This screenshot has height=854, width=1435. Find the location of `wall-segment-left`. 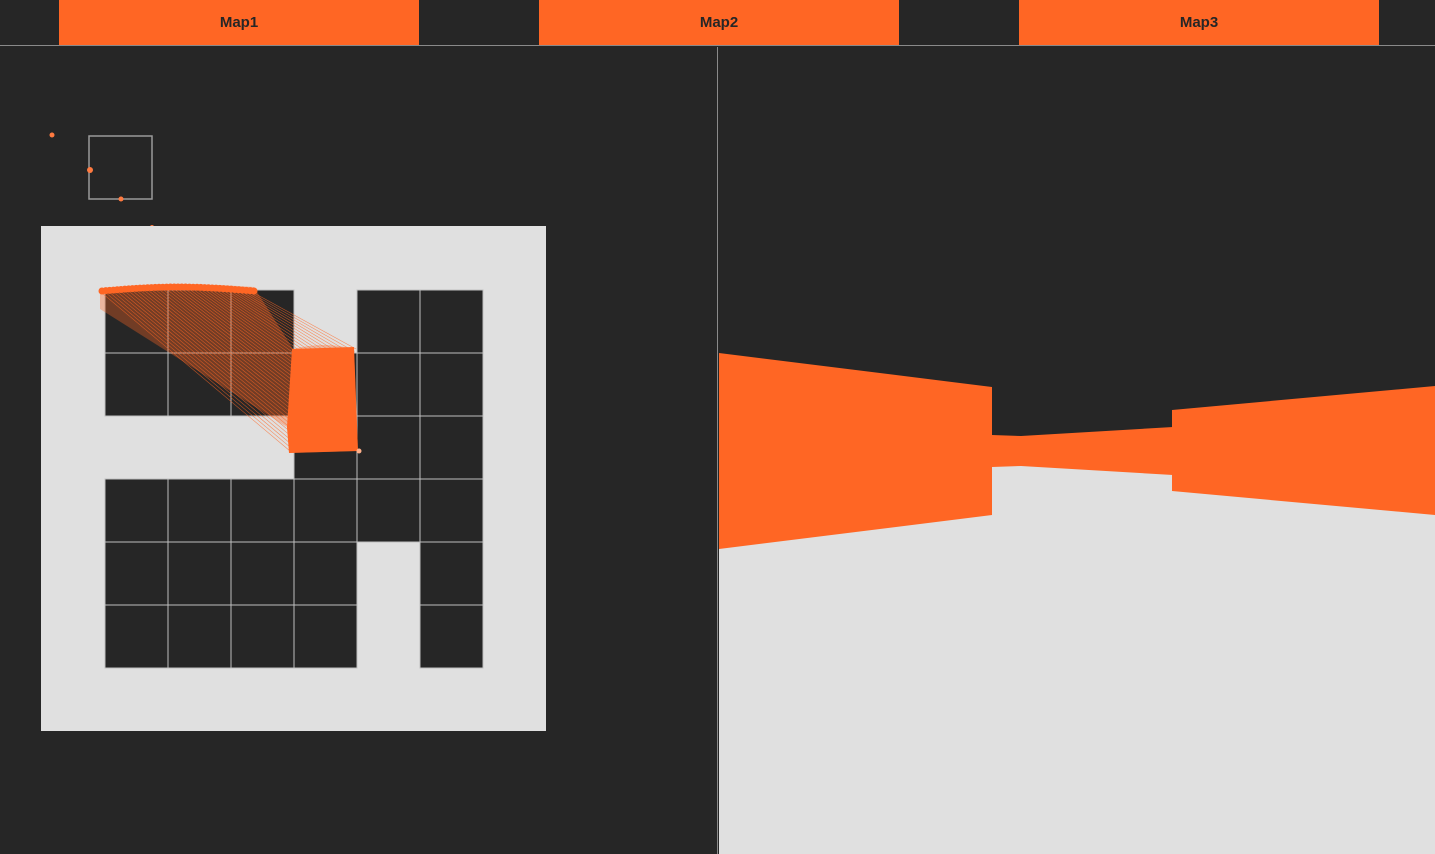

wall-segment-left is located at coordinates (855, 451).